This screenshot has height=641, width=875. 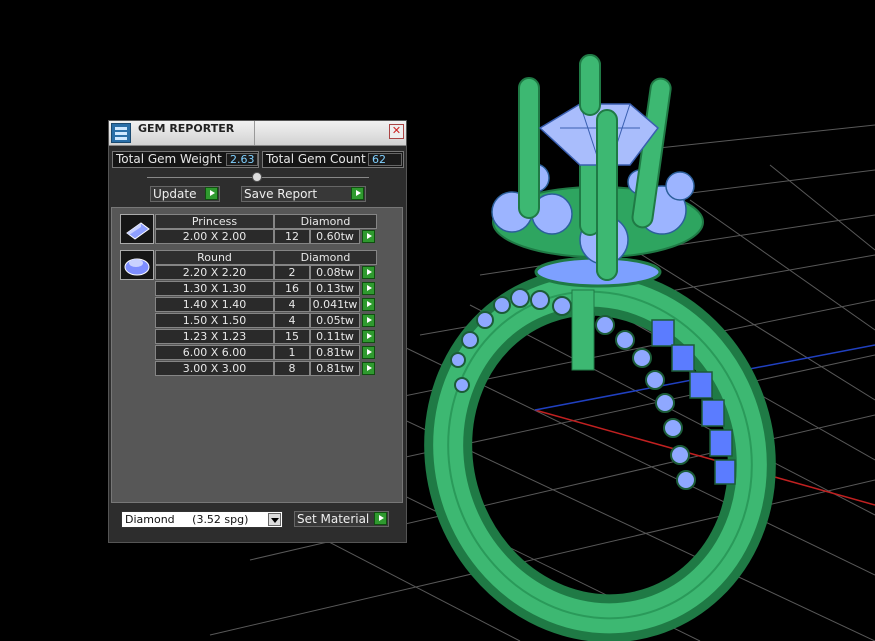 I want to click on save-report-button: Save Report, so click(x=303, y=194).